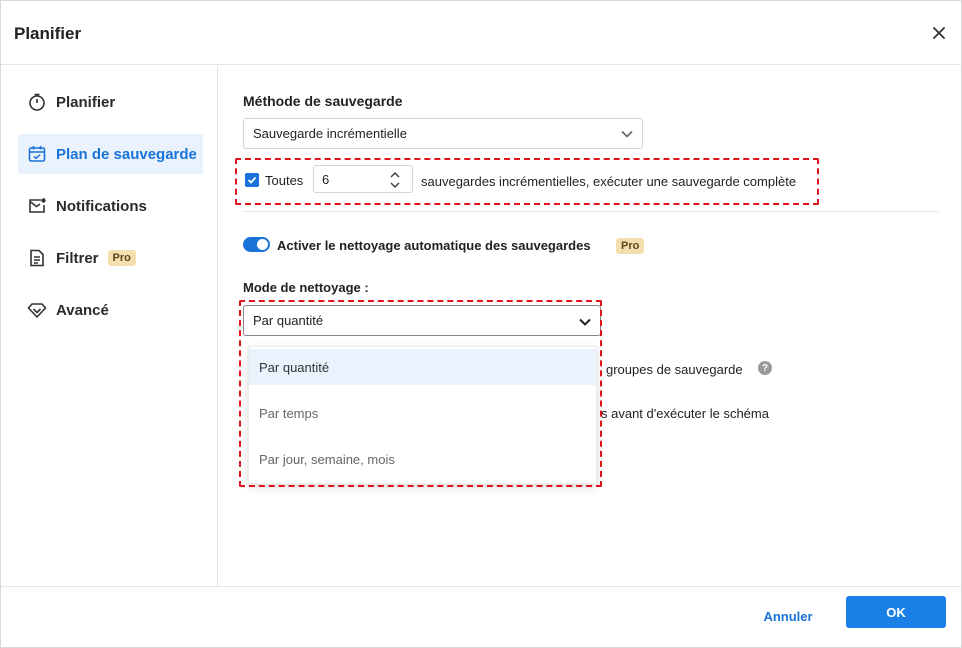 This screenshot has height=648, width=962. I want to click on dialog-title: Planifier, so click(48, 33).